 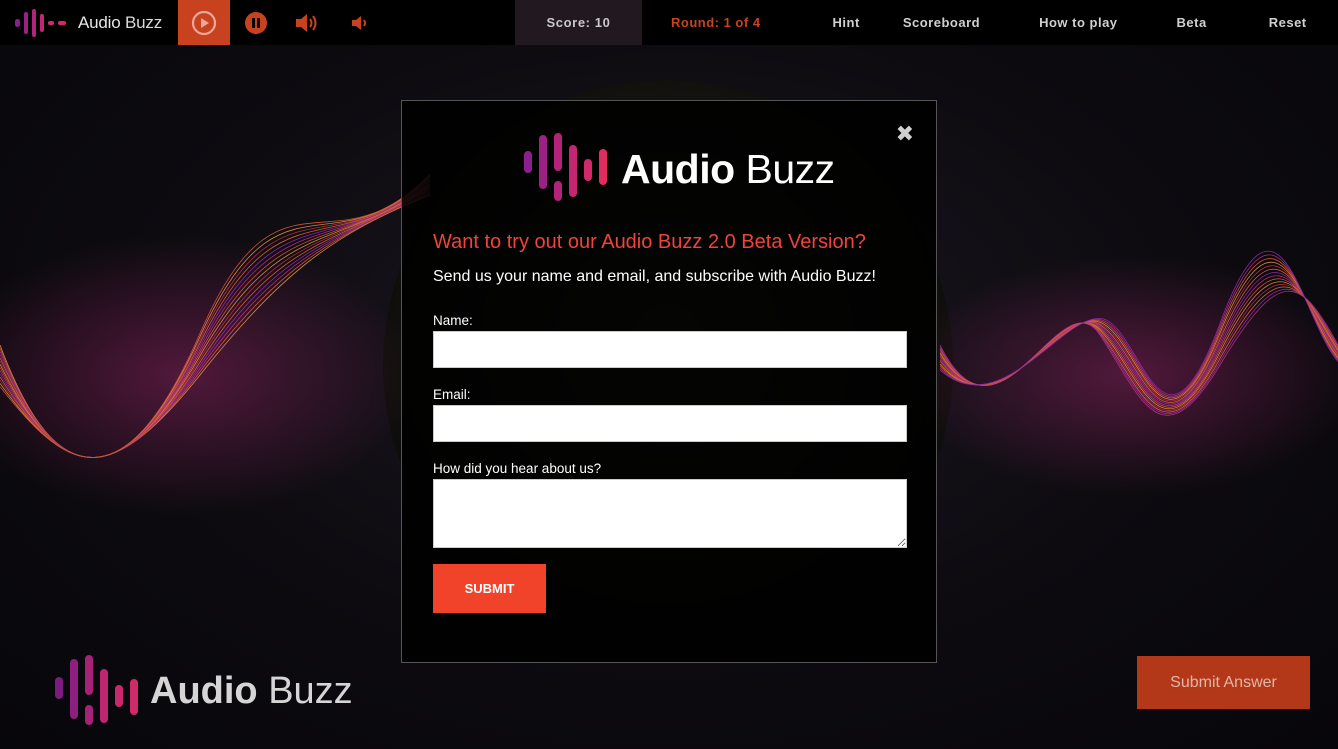 What do you see at coordinates (517, 468) in the screenshot?
I see `source-label: How did you hear about us?` at bounding box center [517, 468].